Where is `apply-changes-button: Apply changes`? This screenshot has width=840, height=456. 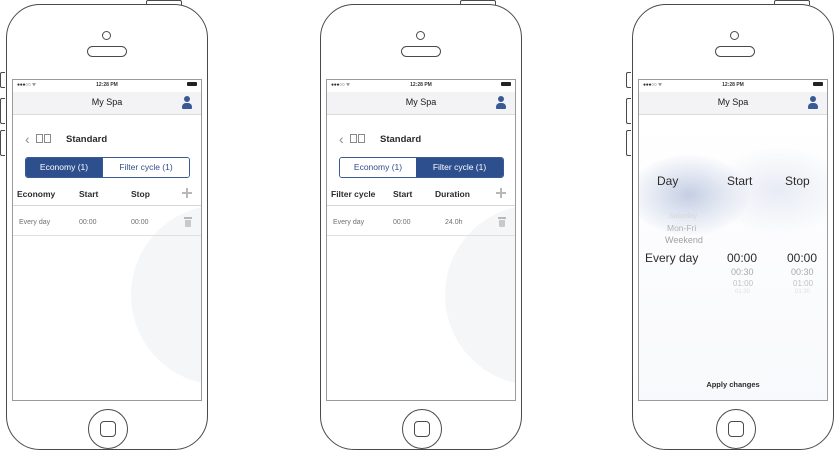
apply-changes-button: Apply changes is located at coordinates (733, 384).